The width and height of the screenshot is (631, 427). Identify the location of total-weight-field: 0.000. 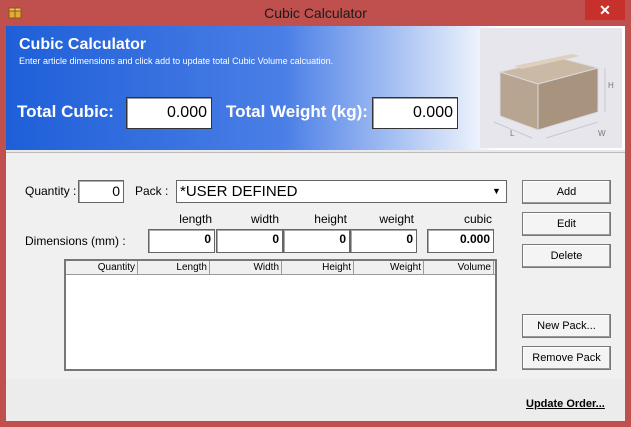
(415, 113).